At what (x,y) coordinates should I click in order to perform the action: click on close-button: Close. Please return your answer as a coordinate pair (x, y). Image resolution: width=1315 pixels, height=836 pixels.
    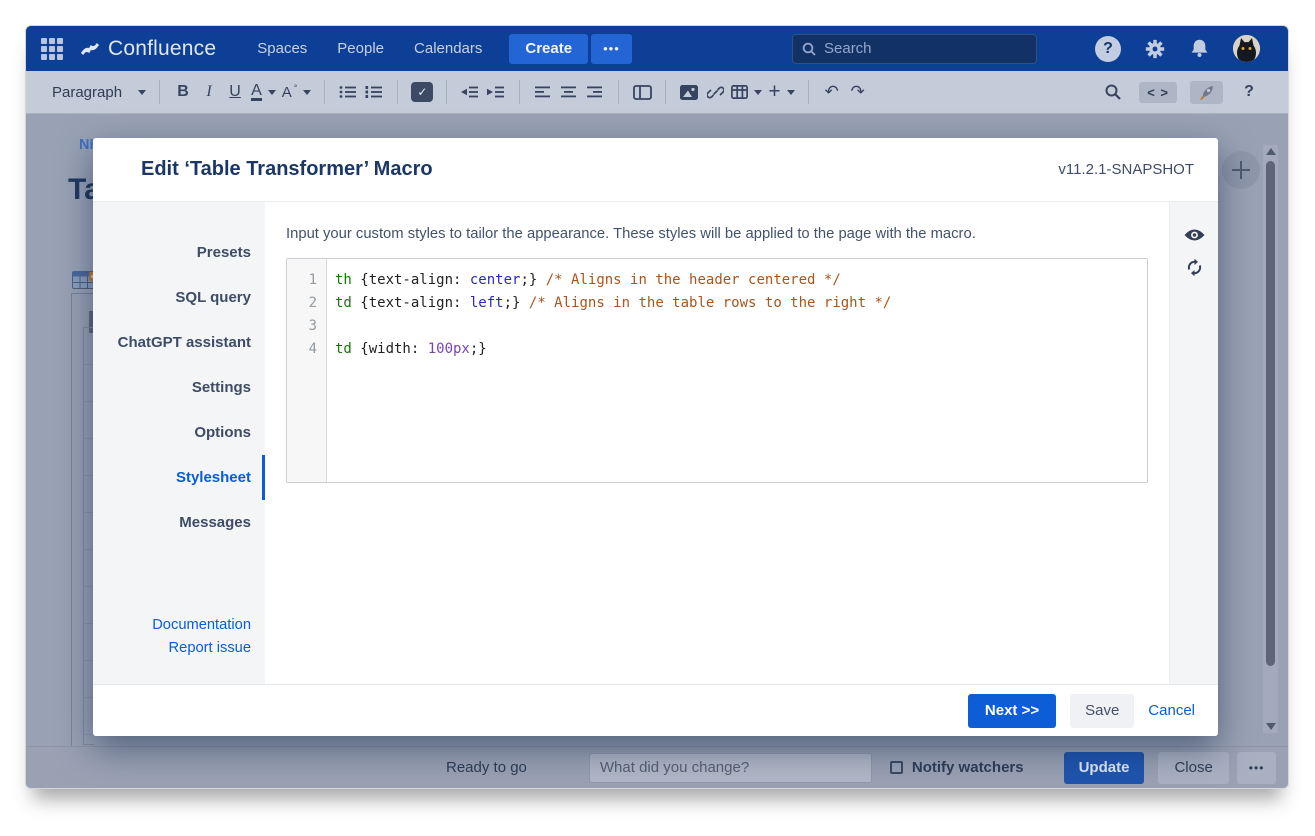
    Looking at the image, I should click on (1193, 767).